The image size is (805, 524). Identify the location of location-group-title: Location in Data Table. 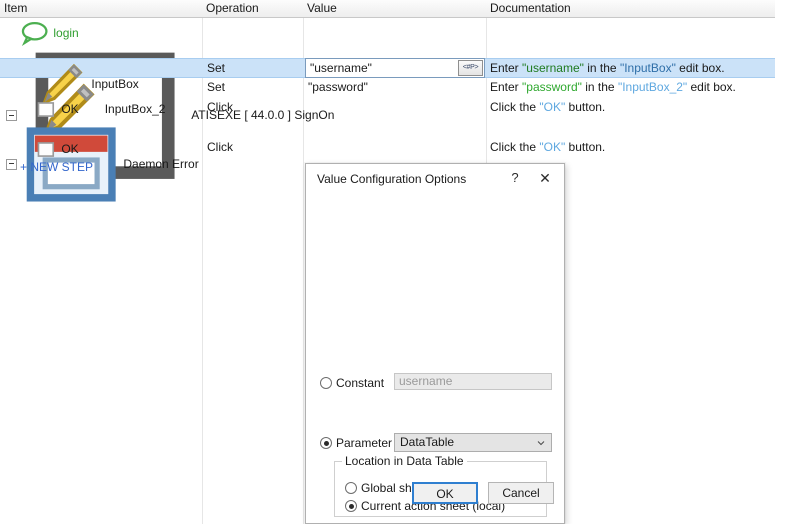
(404, 461).